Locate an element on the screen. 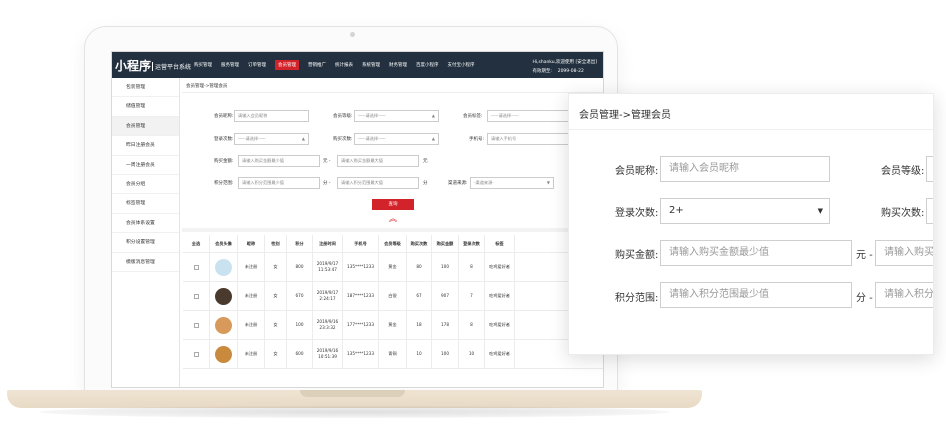 This screenshot has height=444, width=946. source-select: -渠道来源- ▼ is located at coordinates (512, 183).